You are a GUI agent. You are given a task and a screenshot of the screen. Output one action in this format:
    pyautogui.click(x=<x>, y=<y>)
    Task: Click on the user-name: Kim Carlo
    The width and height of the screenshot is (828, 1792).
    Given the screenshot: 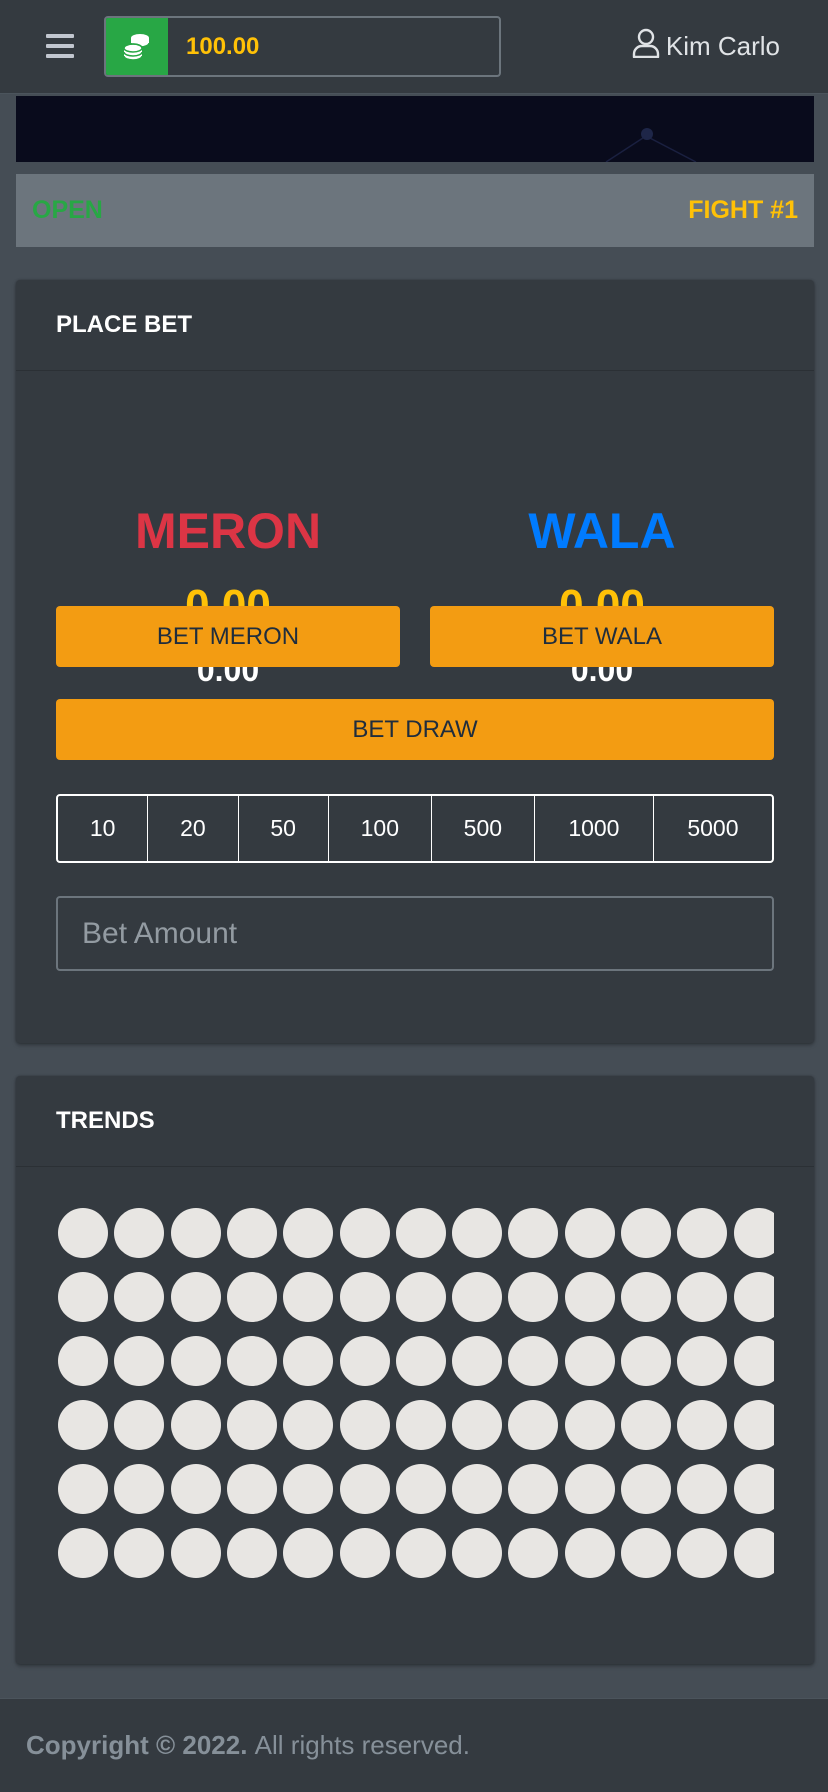 What is the action you would take?
    pyautogui.click(x=722, y=46)
    